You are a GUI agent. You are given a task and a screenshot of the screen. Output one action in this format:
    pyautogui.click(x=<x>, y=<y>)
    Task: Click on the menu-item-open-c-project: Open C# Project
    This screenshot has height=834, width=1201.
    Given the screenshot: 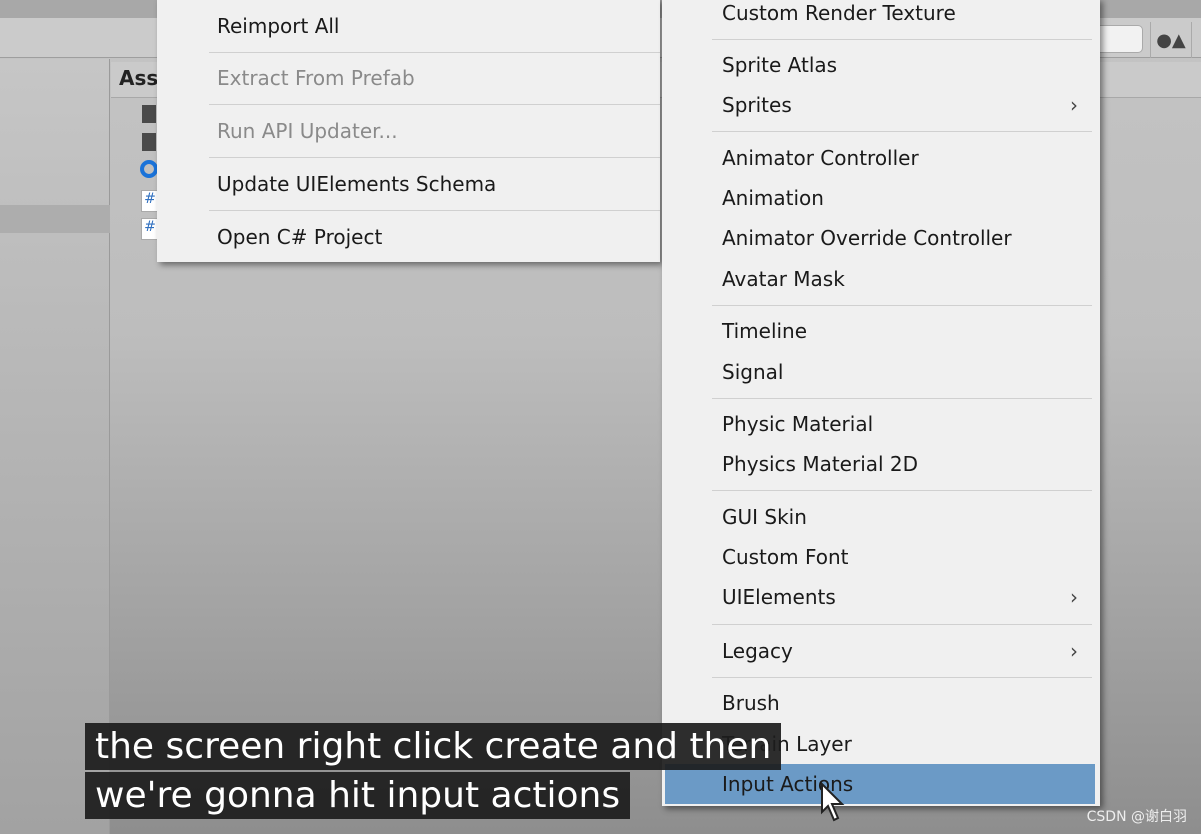 What is the action you would take?
    pyautogui.click(x=408, y=237)
    